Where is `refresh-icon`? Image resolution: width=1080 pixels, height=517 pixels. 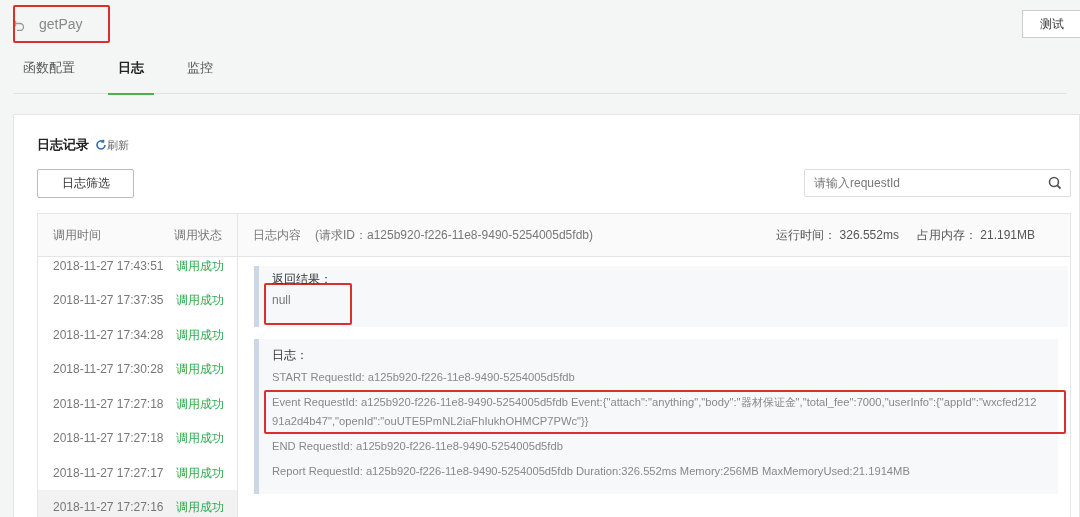
refresh-icon is located at coordinates (101, 144).